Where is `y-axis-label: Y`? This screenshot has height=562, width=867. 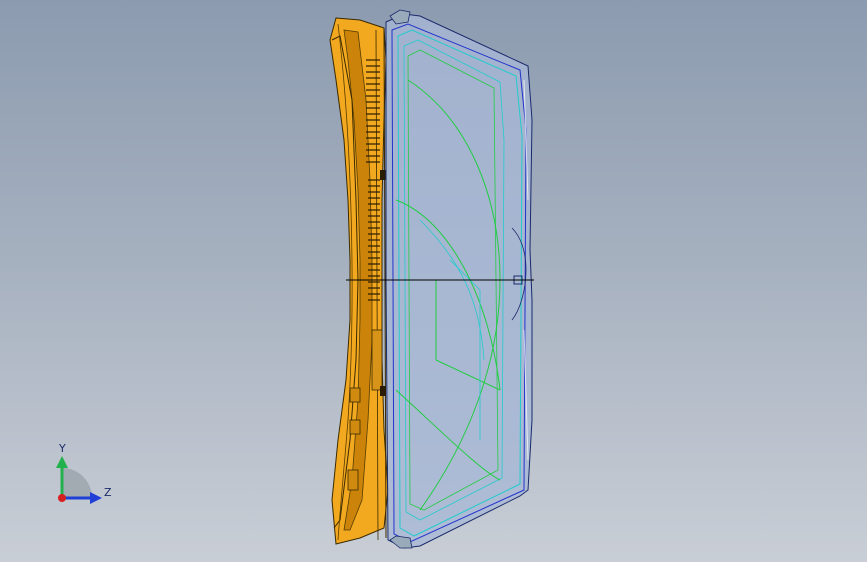
y-axis-label: Y is located at coordinates (62, 448).